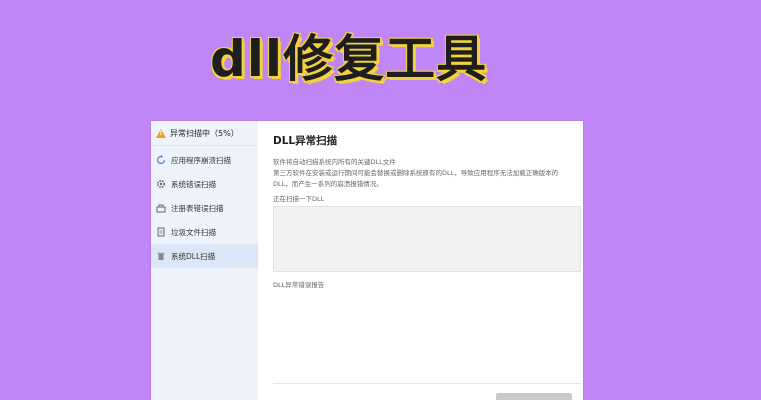  What do you see at coordinates (305, 141) in the screenshot?
I see `page-title: DLL异常扫描` at bounding box center [305, 141].